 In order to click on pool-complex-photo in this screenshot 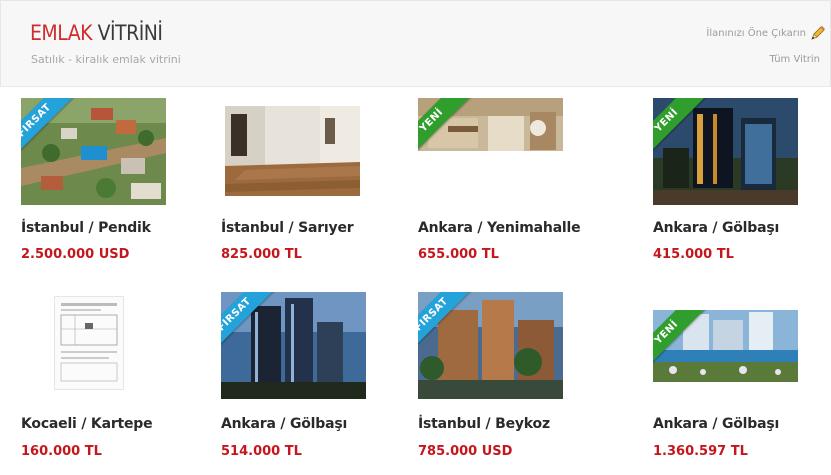, I will do `click(725, 346)`.